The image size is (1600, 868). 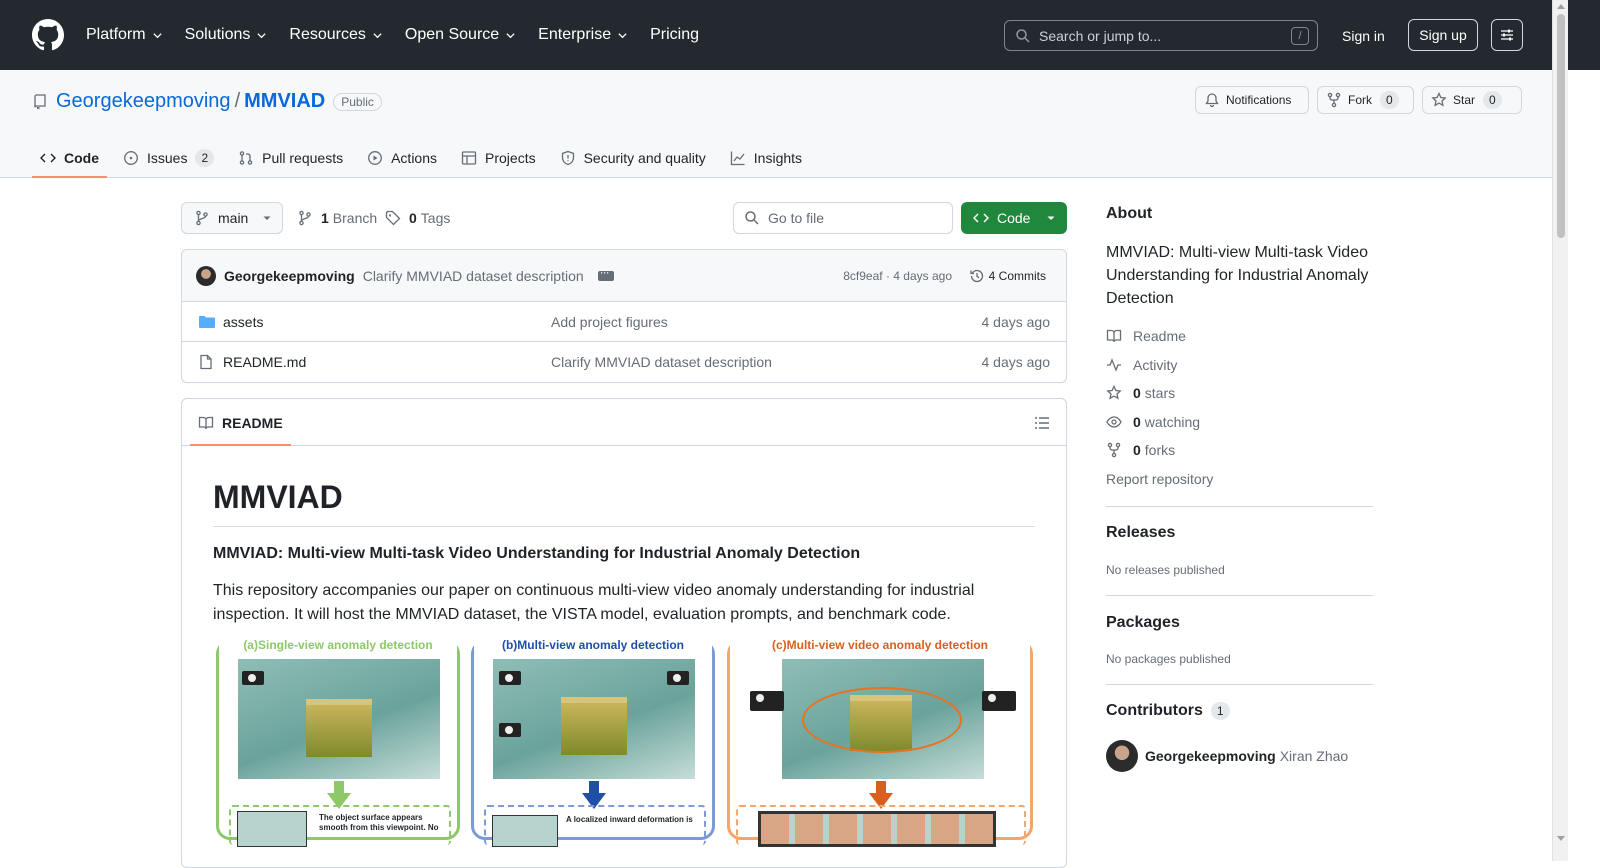 I want to click on readme-link-label: Readme, so click(x=1159, y=336).